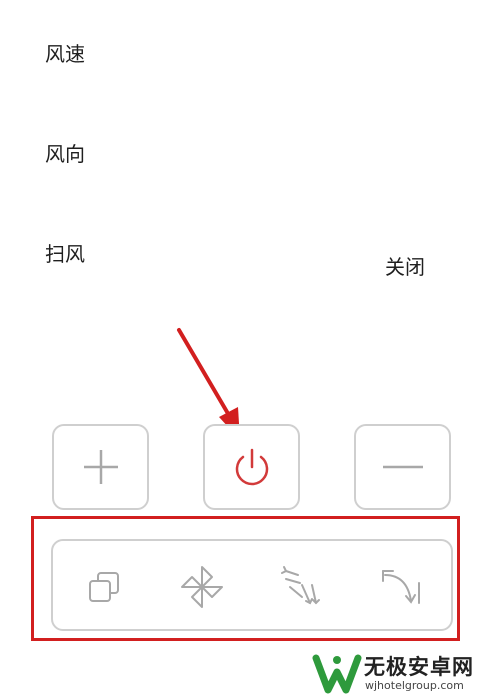  I want to click on decrease-button, so click(402, 467).